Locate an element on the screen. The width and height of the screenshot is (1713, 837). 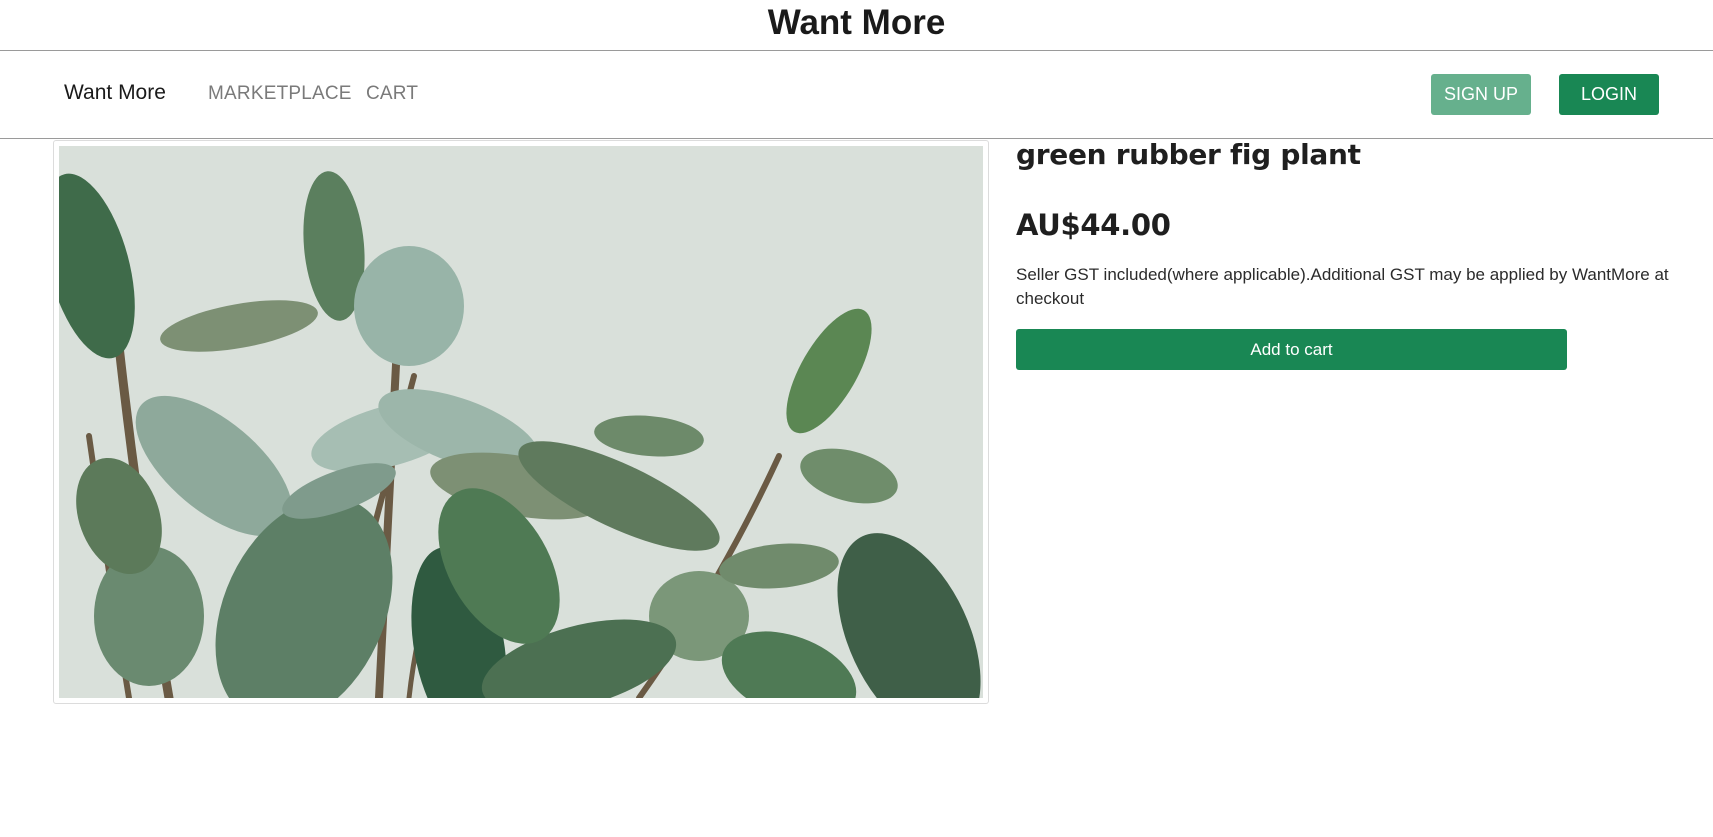
brand-link: Want More is located at coordinates (115, 93).